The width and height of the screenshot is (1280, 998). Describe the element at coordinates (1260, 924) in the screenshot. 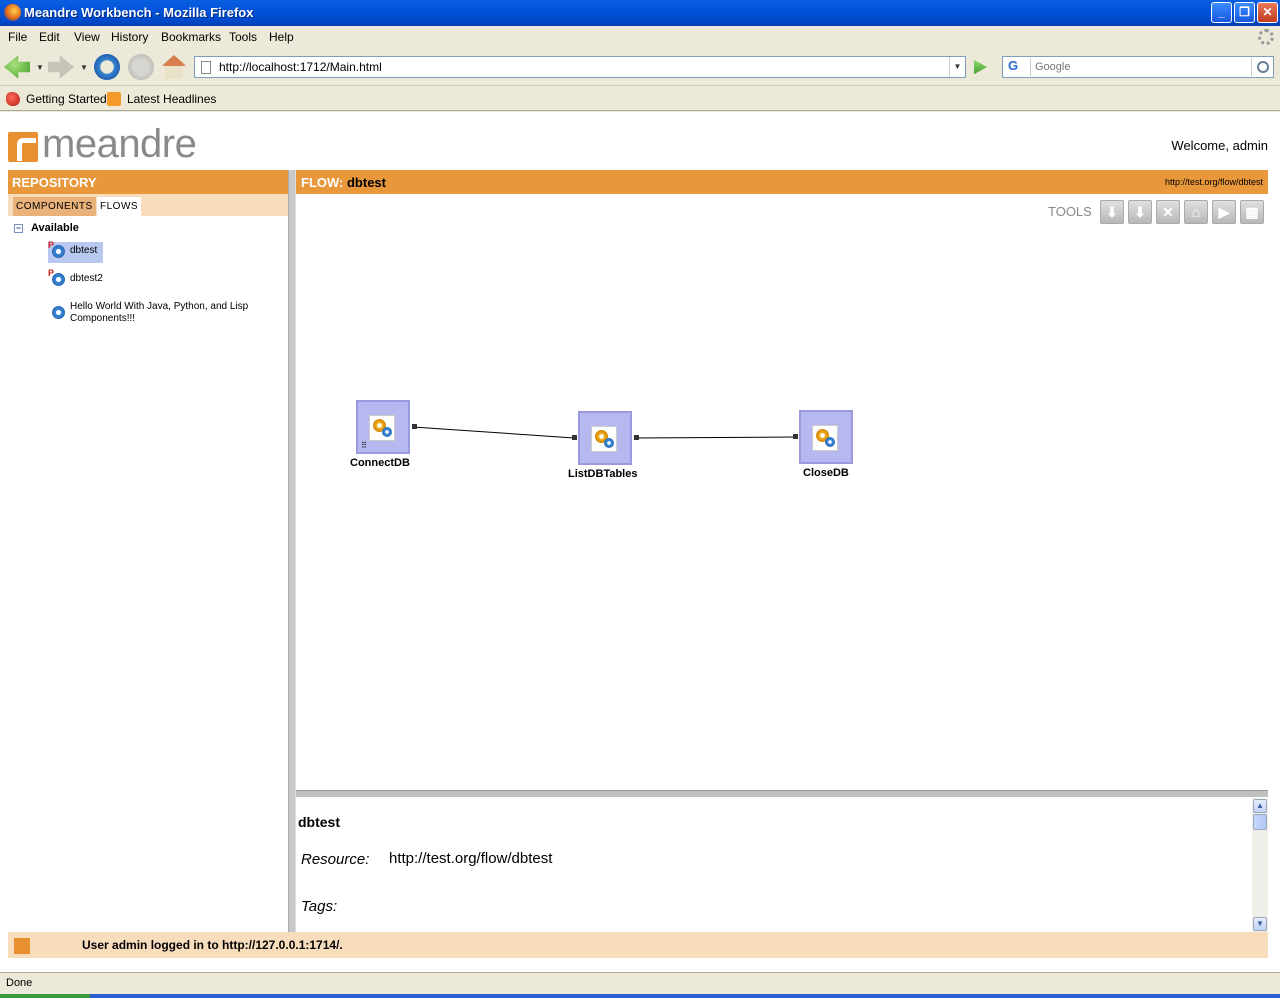

I see `scroll-down-icon: ▼` at that location.